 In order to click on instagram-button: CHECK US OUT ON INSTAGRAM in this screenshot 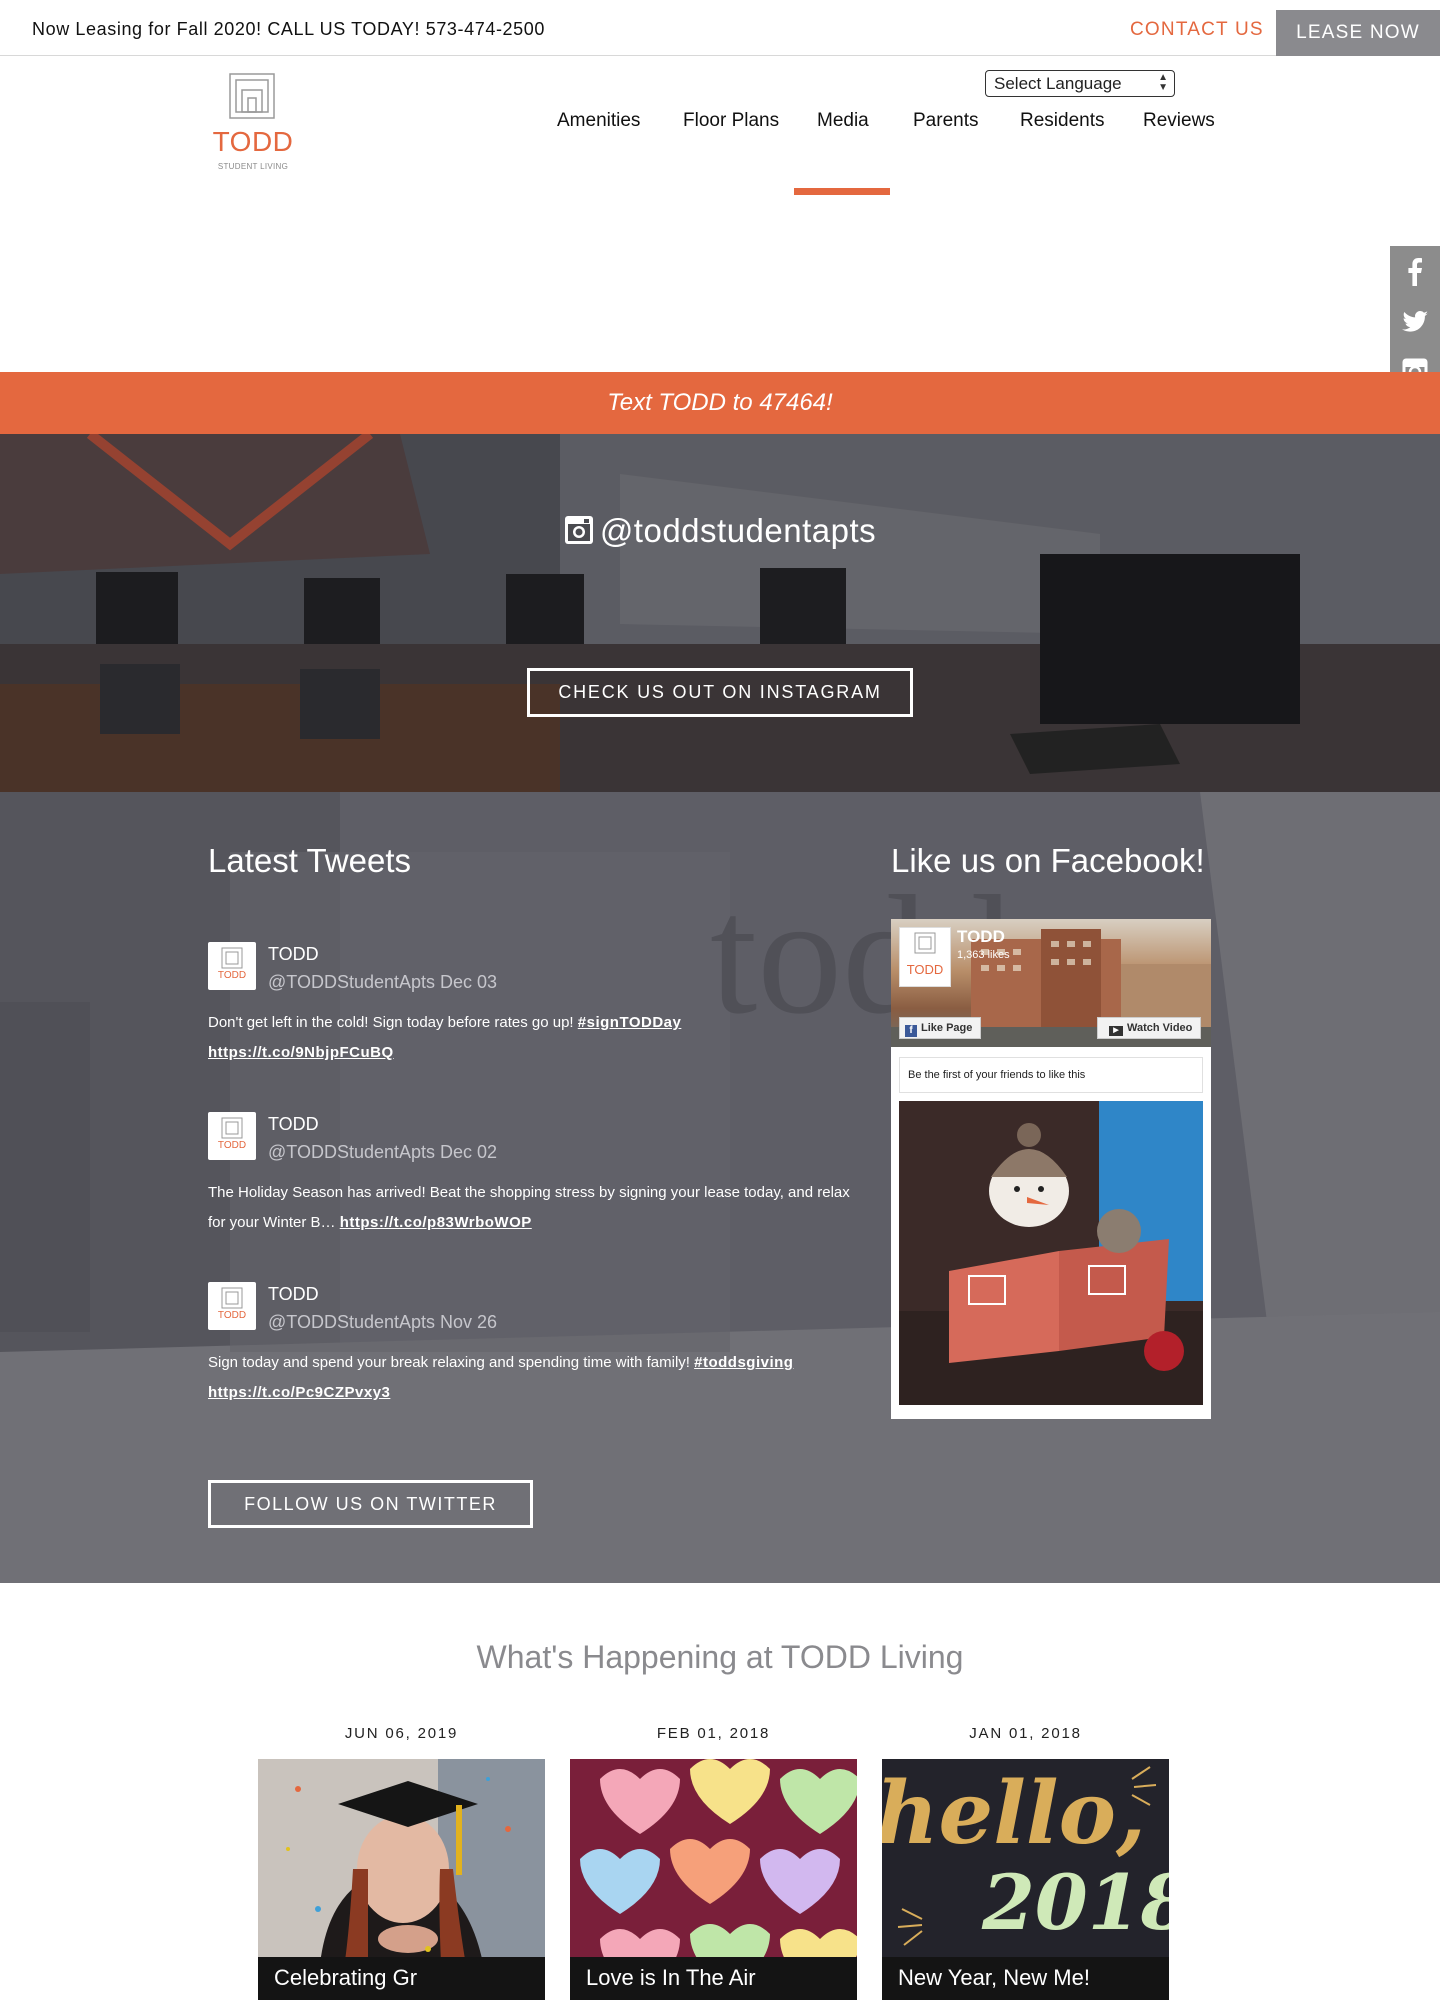, I will do `click(720, 692)`.